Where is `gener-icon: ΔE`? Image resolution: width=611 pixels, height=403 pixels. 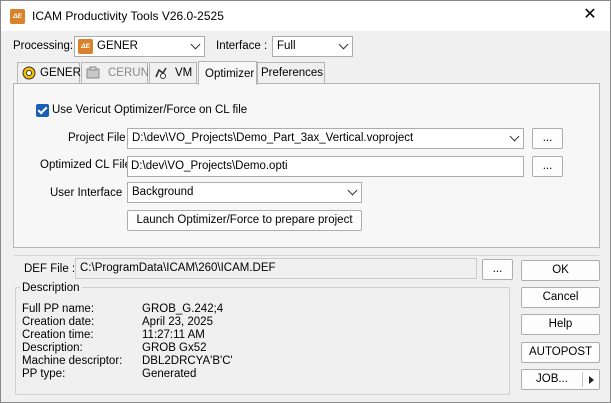 gener-icon: ΔE is located at coordinates (85, 46).